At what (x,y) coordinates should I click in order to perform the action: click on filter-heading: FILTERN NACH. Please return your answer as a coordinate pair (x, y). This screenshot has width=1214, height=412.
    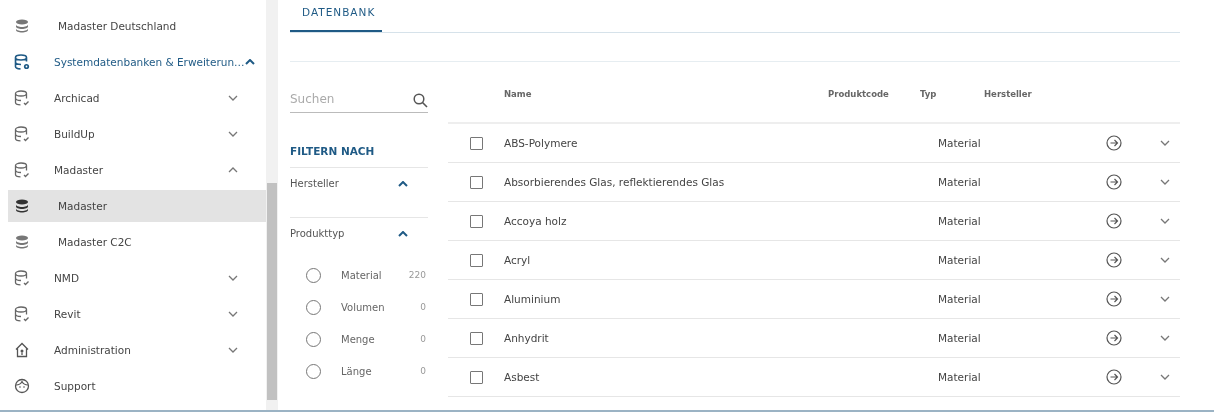
    Looking at the image, I should click on (333, 151).